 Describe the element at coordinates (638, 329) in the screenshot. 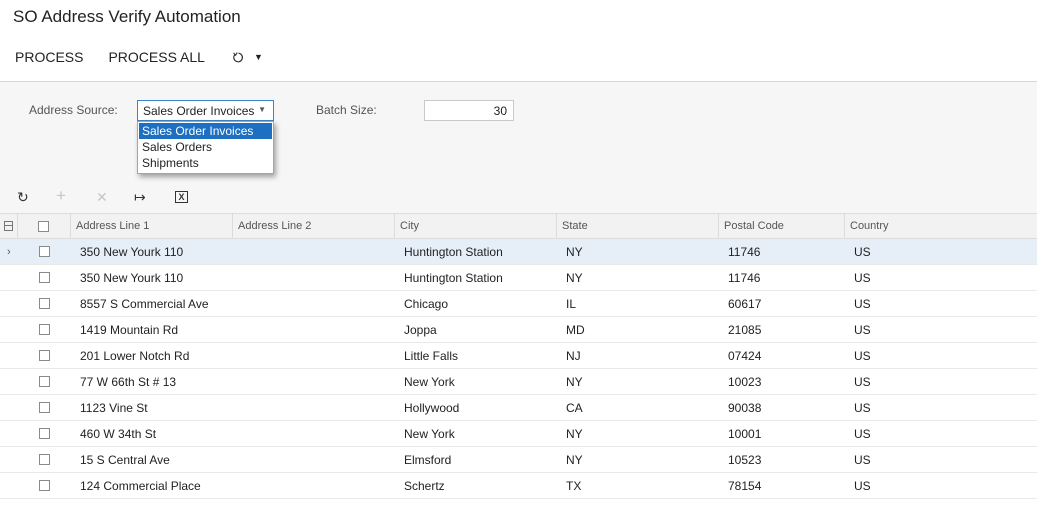

I see `cell-state: MD` at that location.